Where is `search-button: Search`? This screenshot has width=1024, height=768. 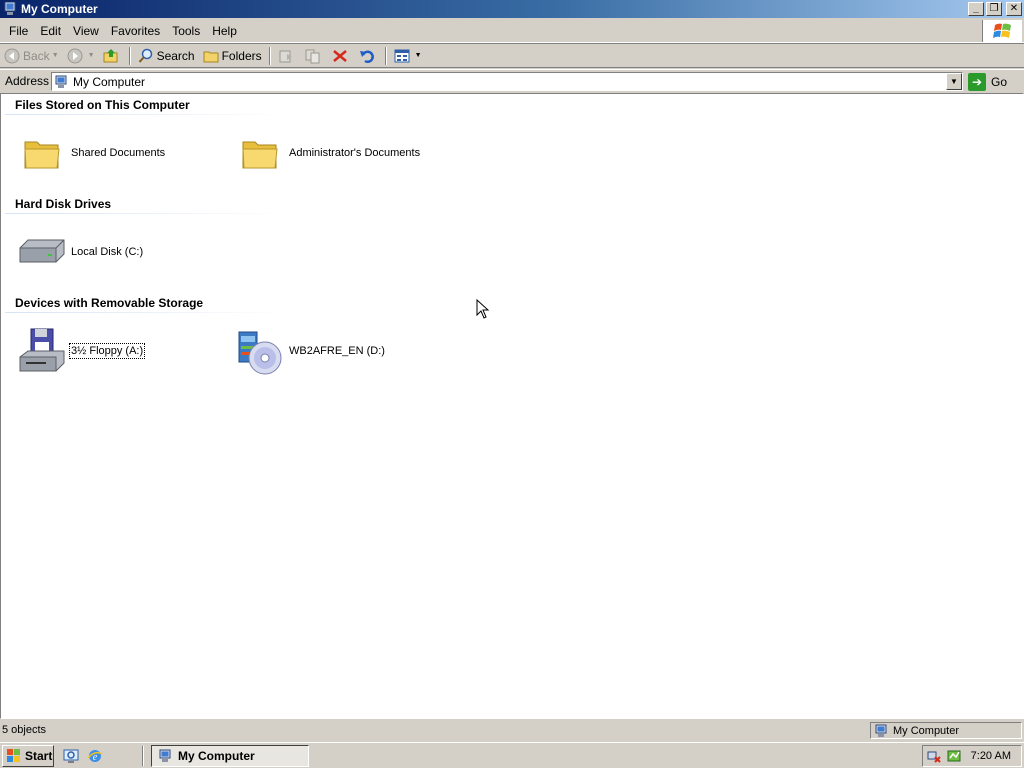
search-button: Search is located at coordinates (166, 56).